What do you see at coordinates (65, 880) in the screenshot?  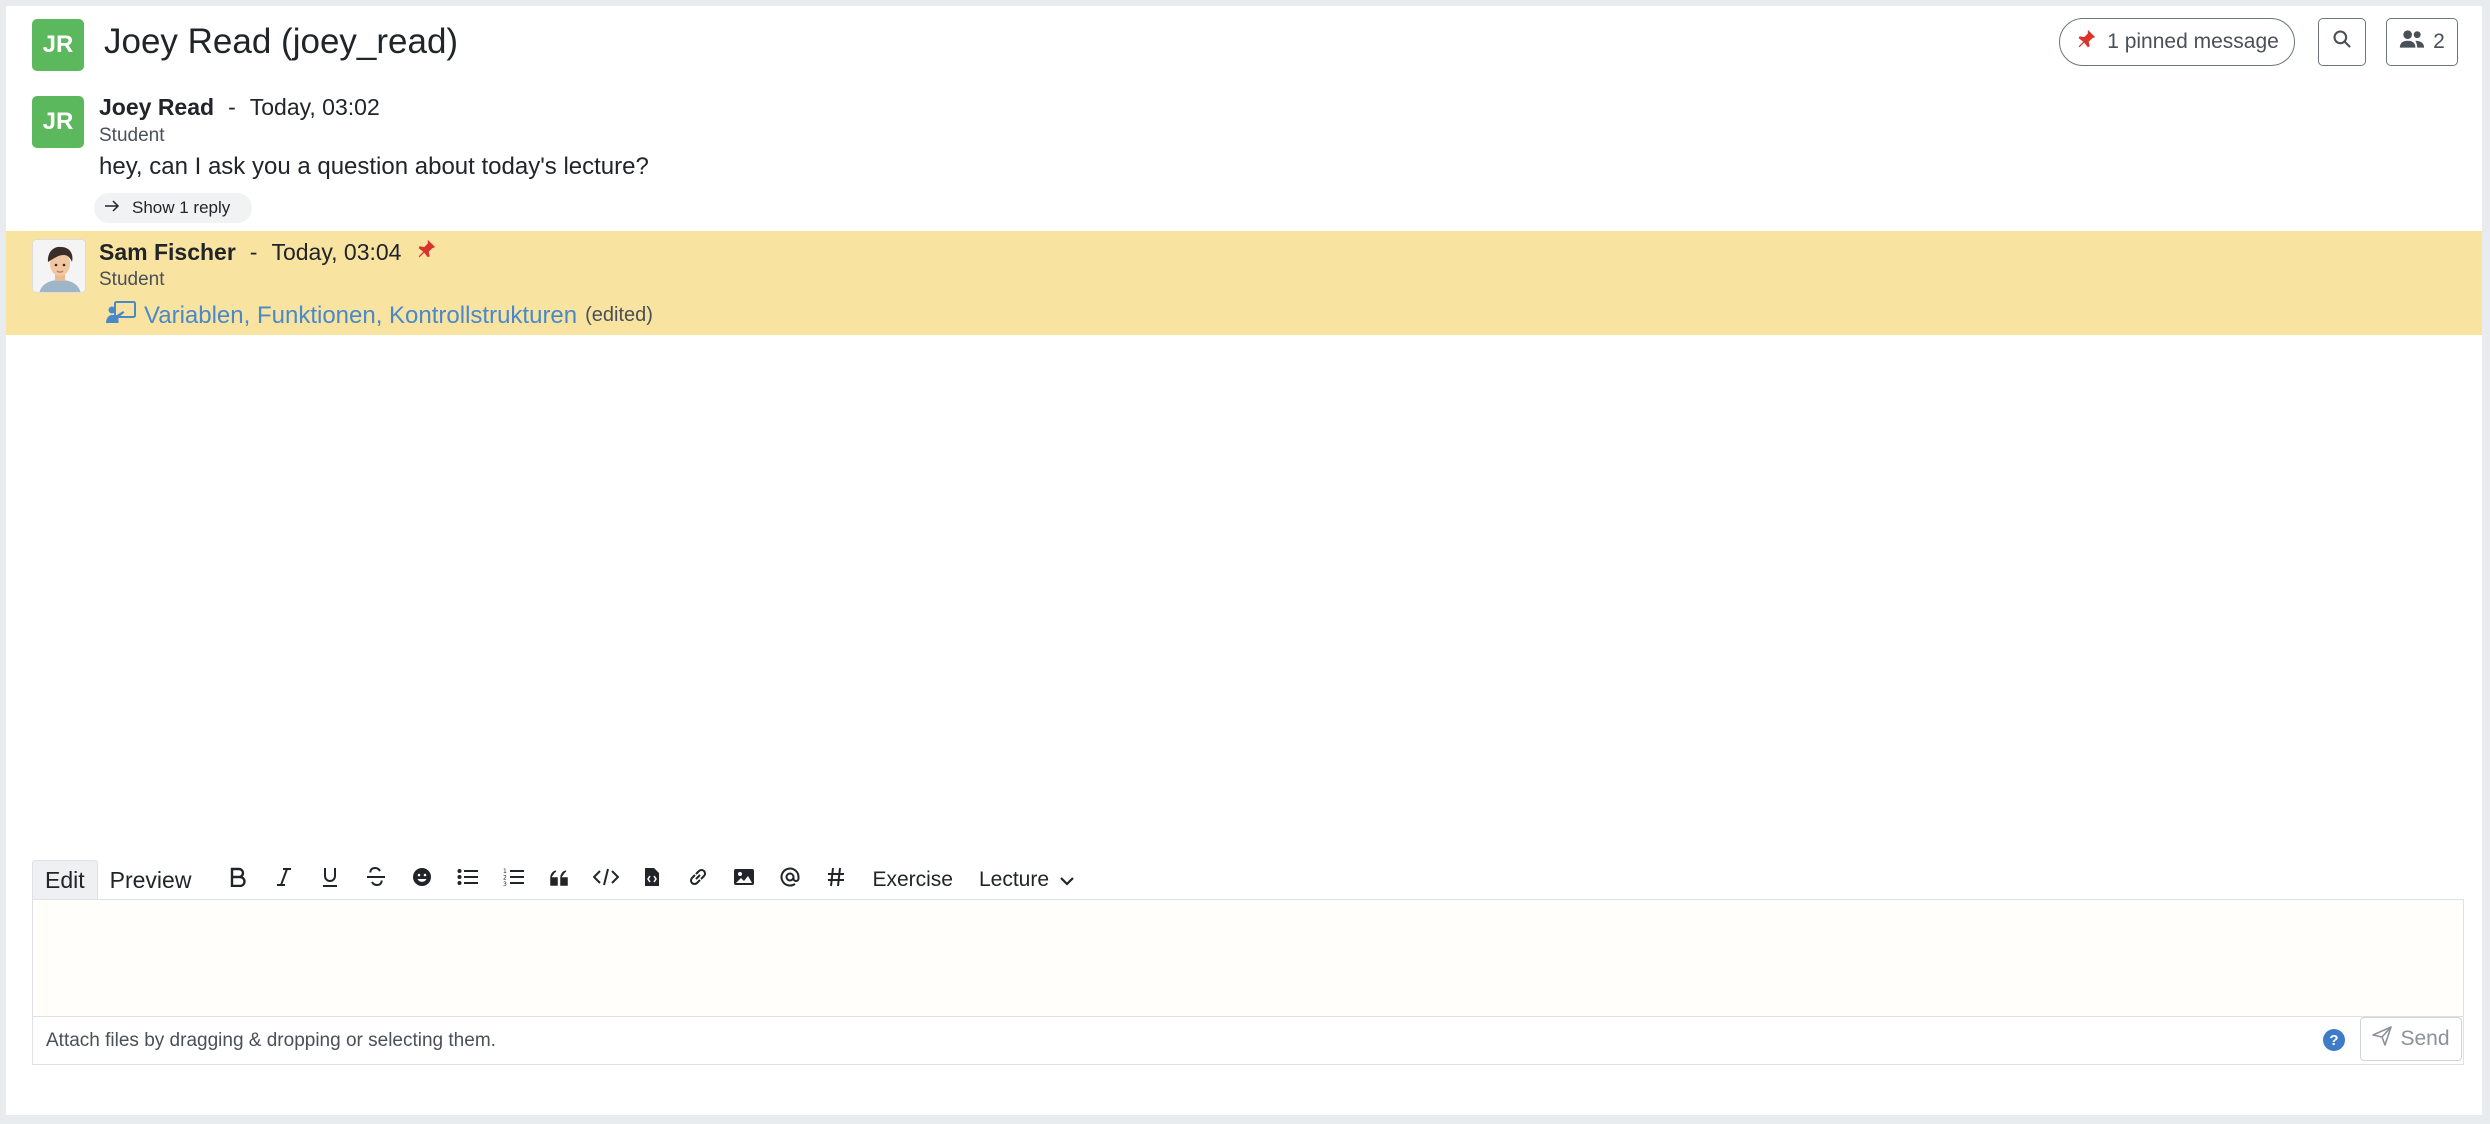 I see `tab-edit: Edit` at bounding box center [65, 880].